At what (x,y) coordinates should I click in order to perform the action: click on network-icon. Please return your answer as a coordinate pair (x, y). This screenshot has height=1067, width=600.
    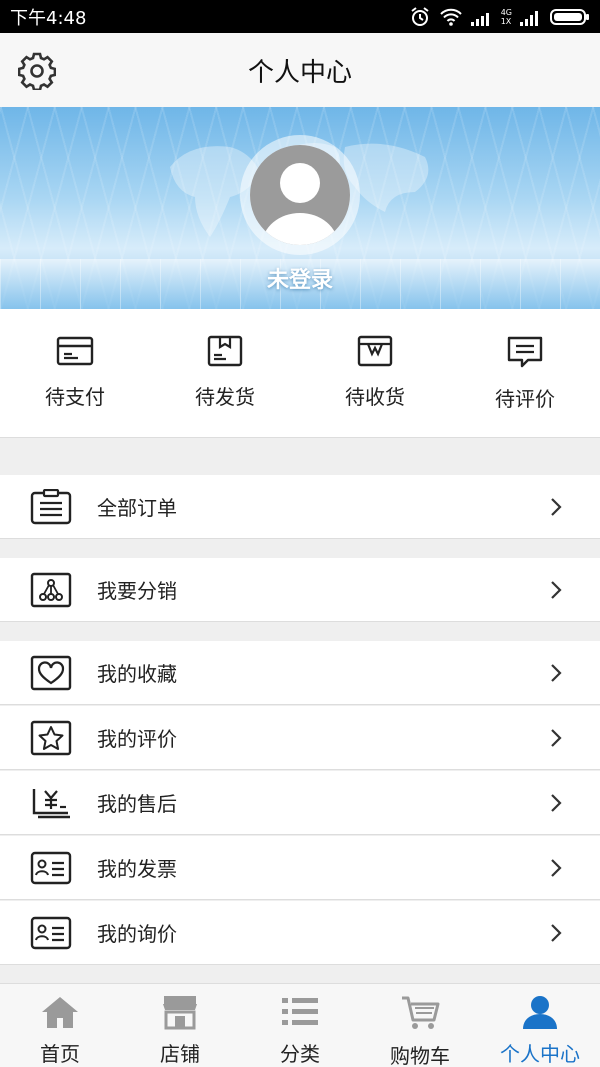
    Looking at the image, I should click on (51, 590).